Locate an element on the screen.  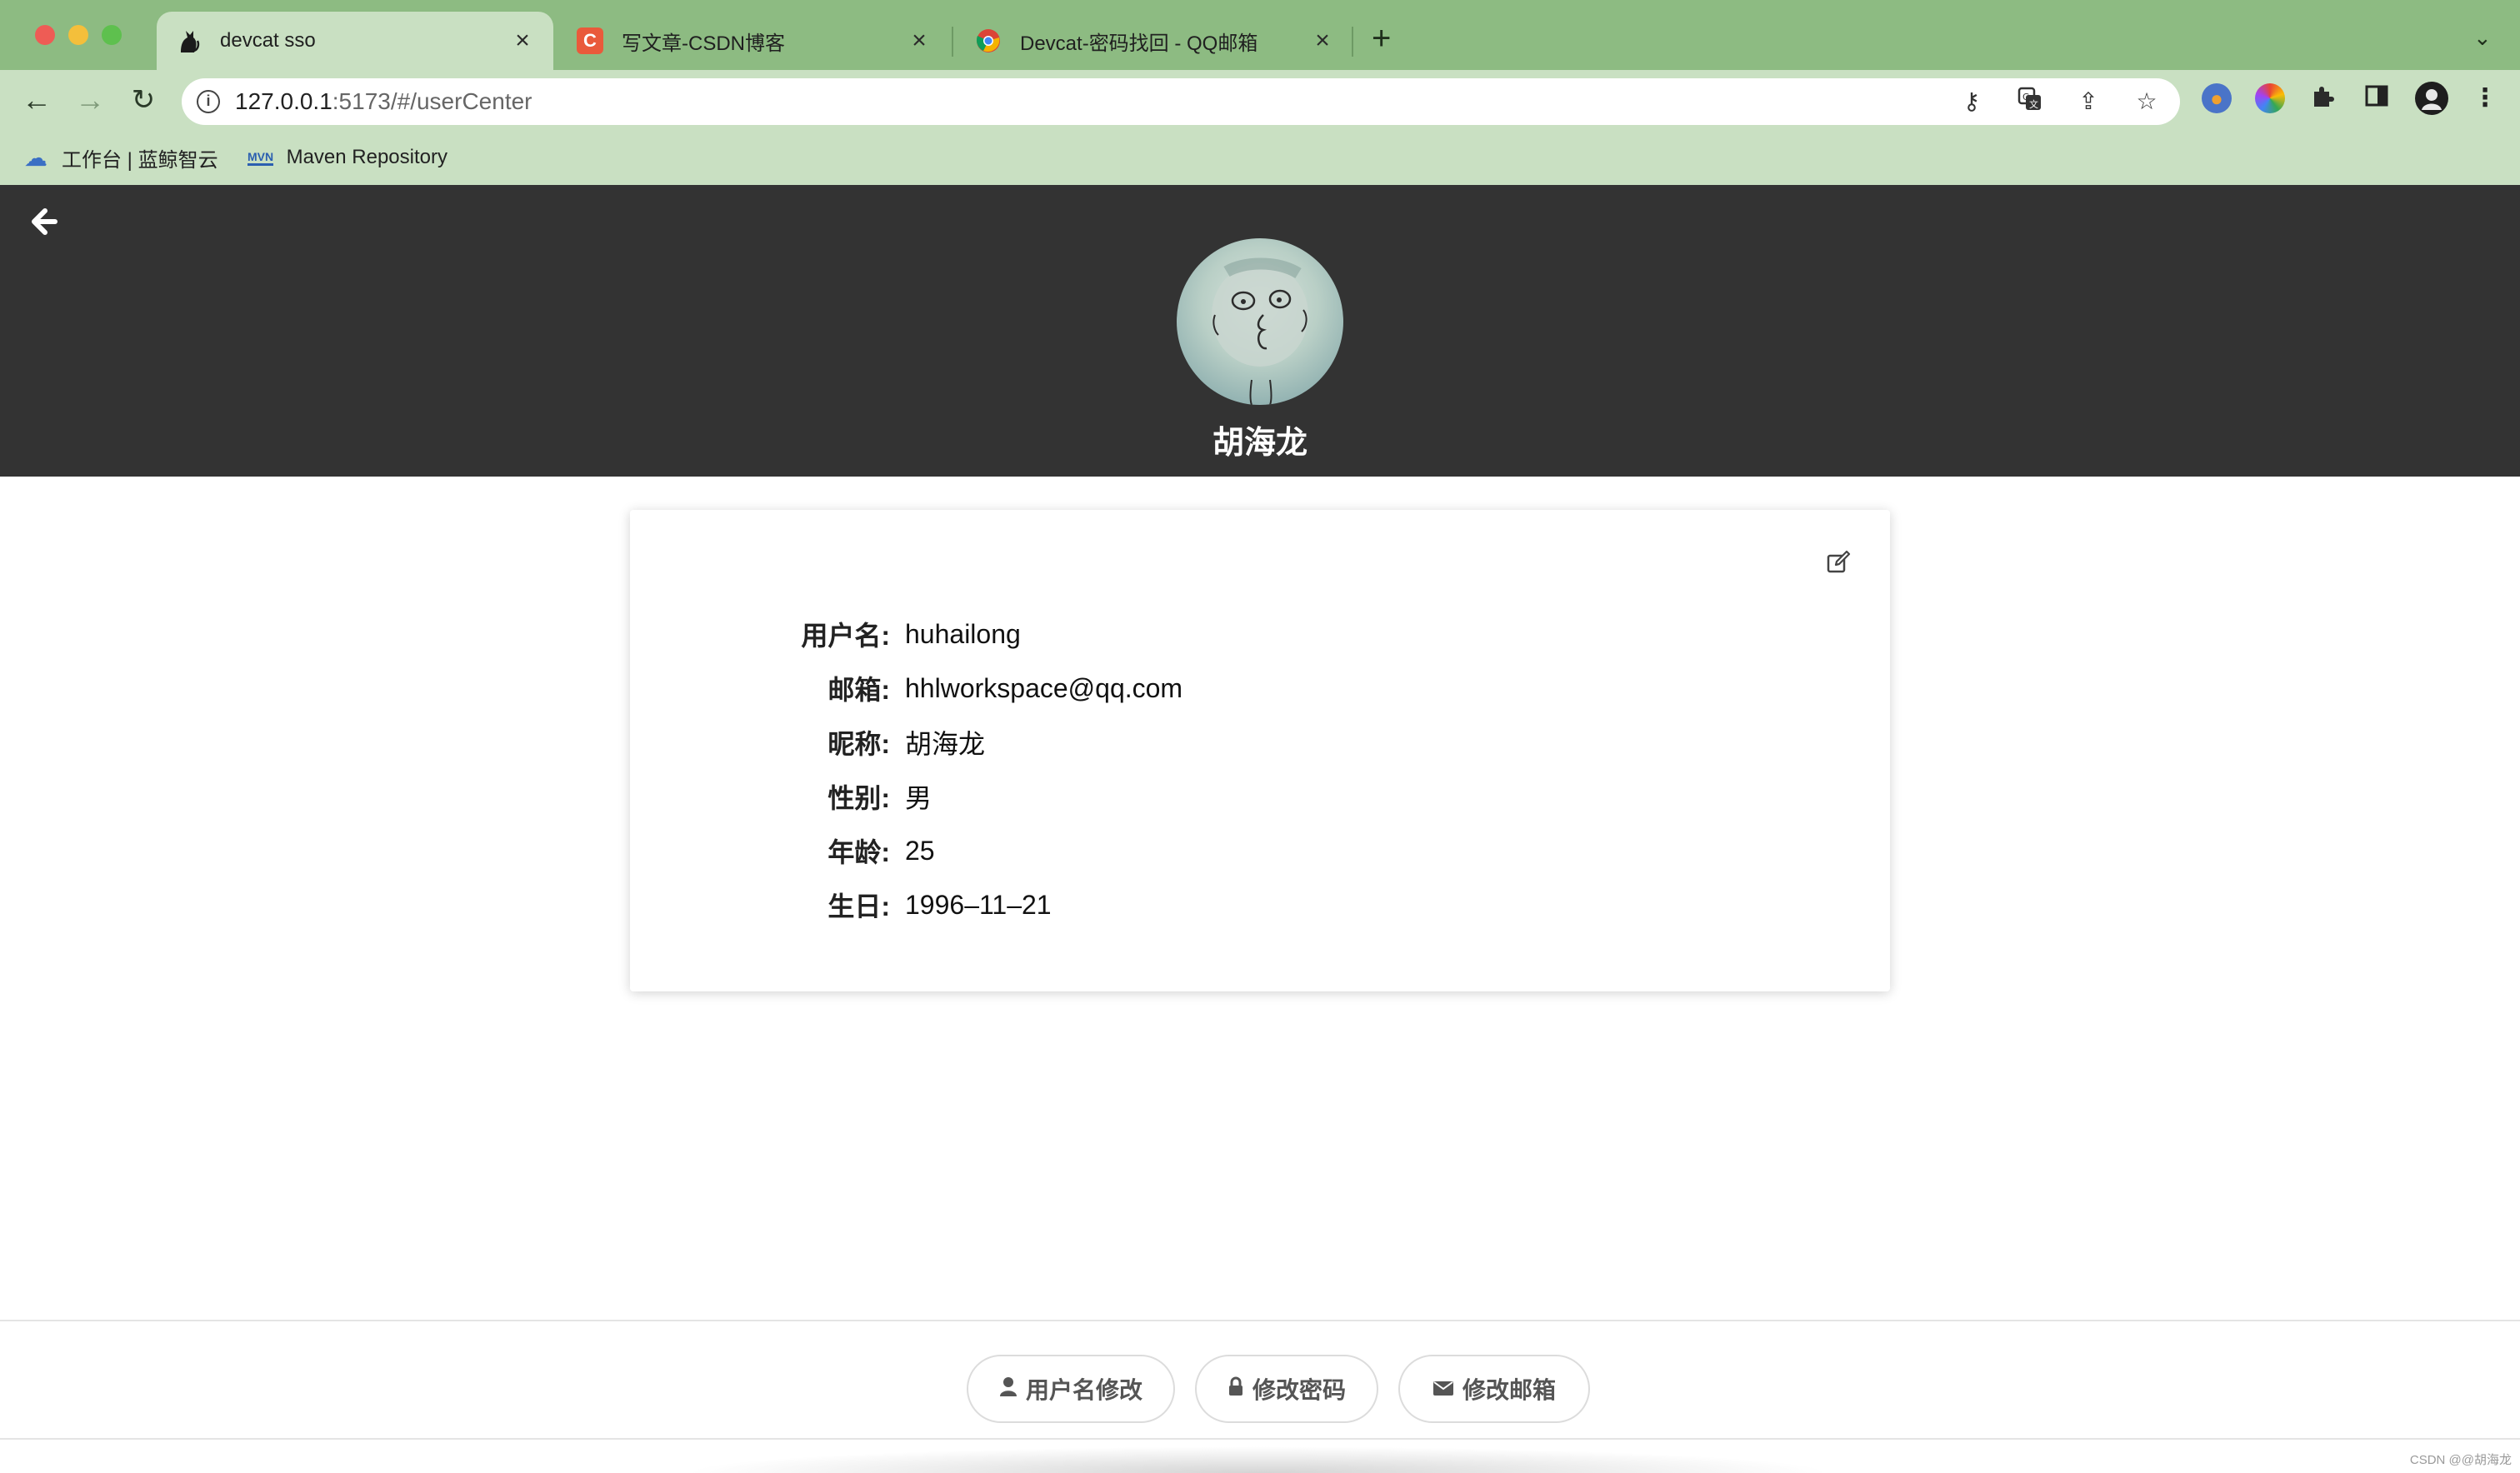
bookmark-star-icon: ☆ is located at coordinates (2147, 102).